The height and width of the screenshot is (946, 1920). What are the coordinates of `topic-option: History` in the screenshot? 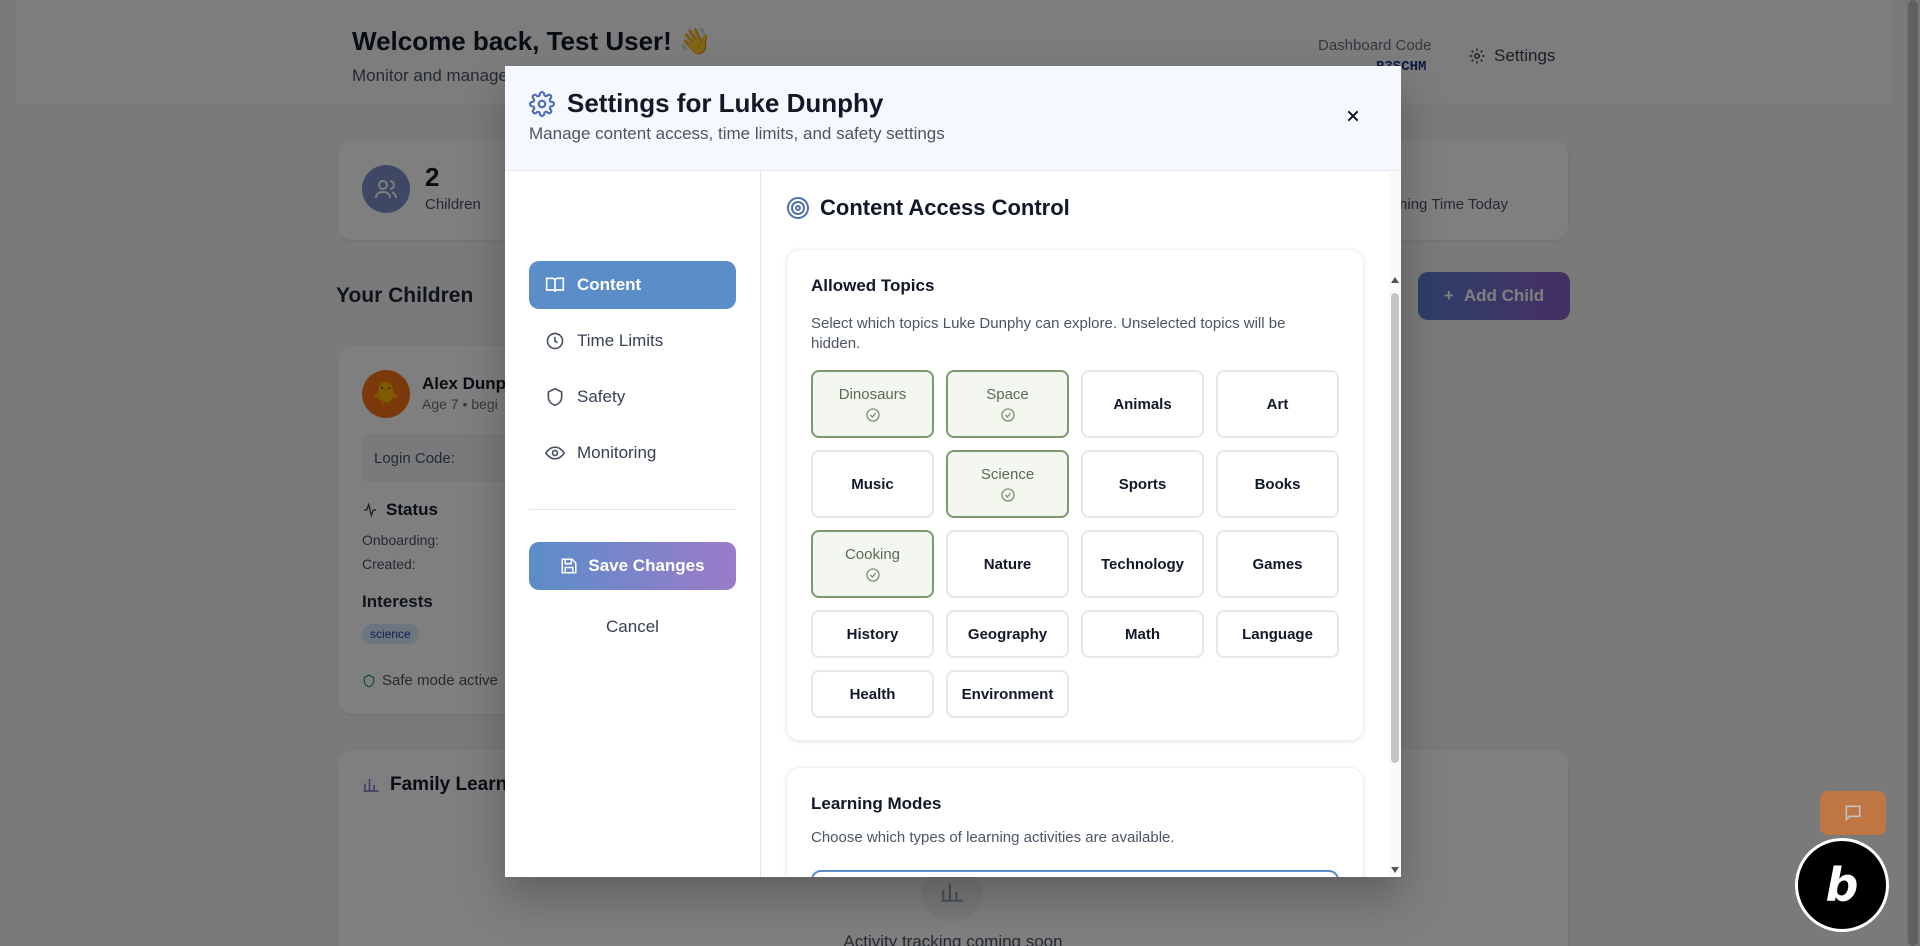 It's located at (872, 634).